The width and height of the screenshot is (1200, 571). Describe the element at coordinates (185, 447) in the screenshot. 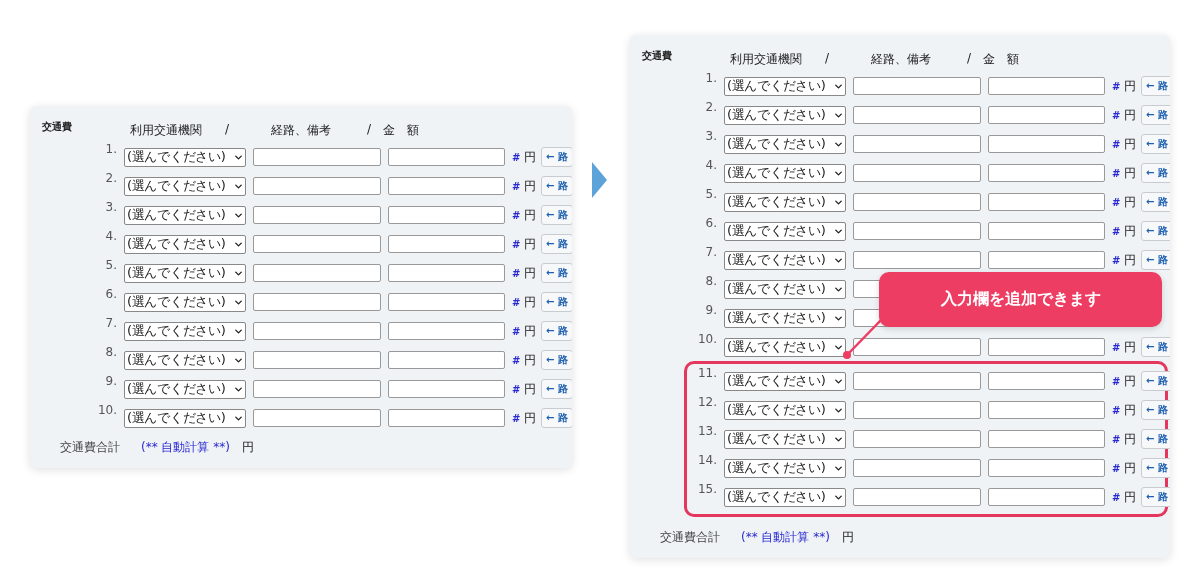

I see `total-value: (** 自動計算 **)` at that location.